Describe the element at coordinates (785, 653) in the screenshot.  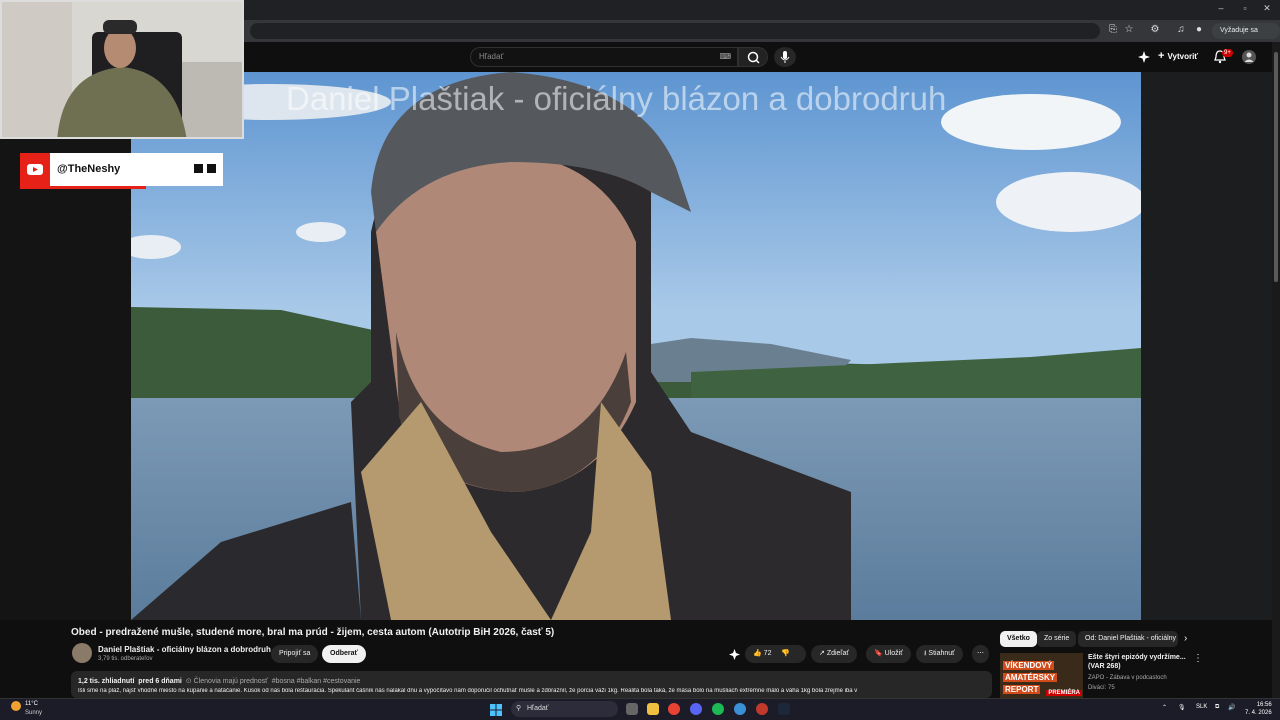
I see `dislike-button: 👎` at that location.